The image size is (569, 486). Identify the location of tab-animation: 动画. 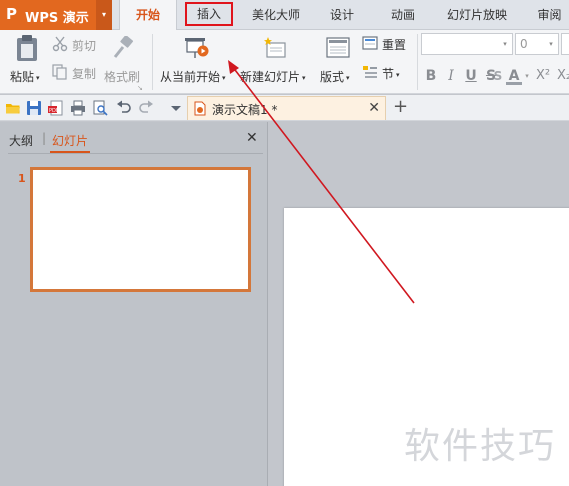
(403, 15).